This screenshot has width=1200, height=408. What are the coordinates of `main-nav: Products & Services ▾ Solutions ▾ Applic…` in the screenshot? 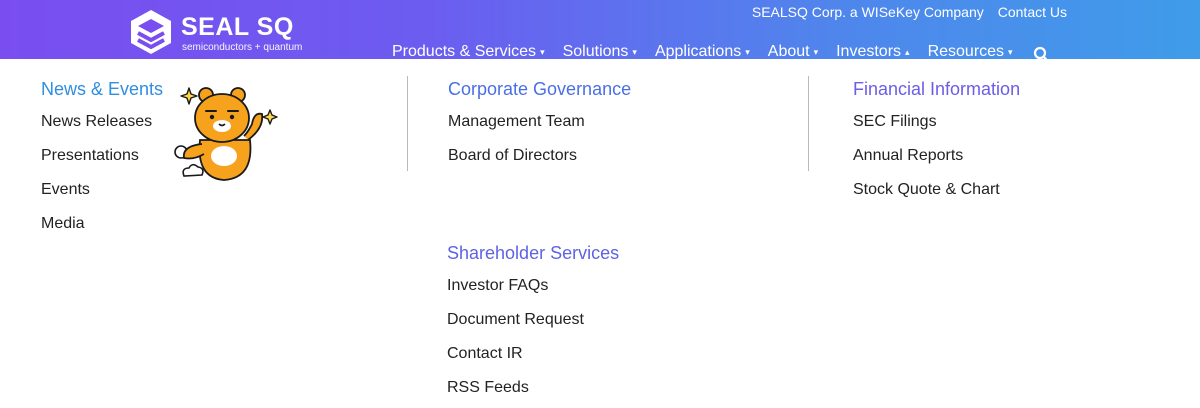 It's located at (720, 52).